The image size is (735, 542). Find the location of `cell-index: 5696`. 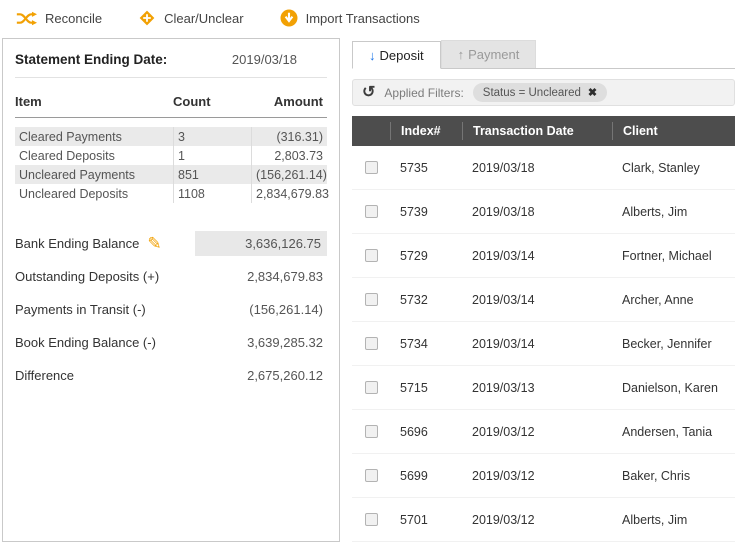

cell-index: 5696 is located at coordinates (414, 431).